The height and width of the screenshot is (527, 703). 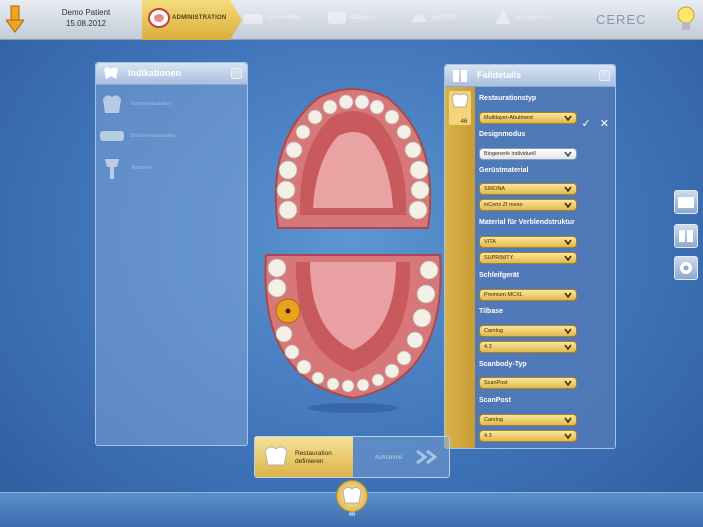 What do you see at coordinates (419, 18) in the screenshot?
I see `design-icon` at bounding box center [419, 18].